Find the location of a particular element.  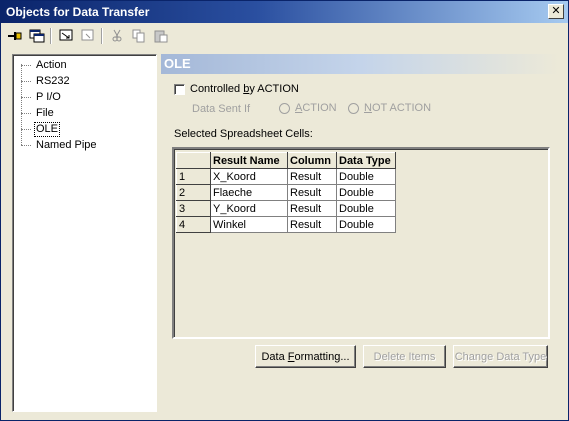

data-sent-if-label: Data Sent If is located at coordinates (221, 109).